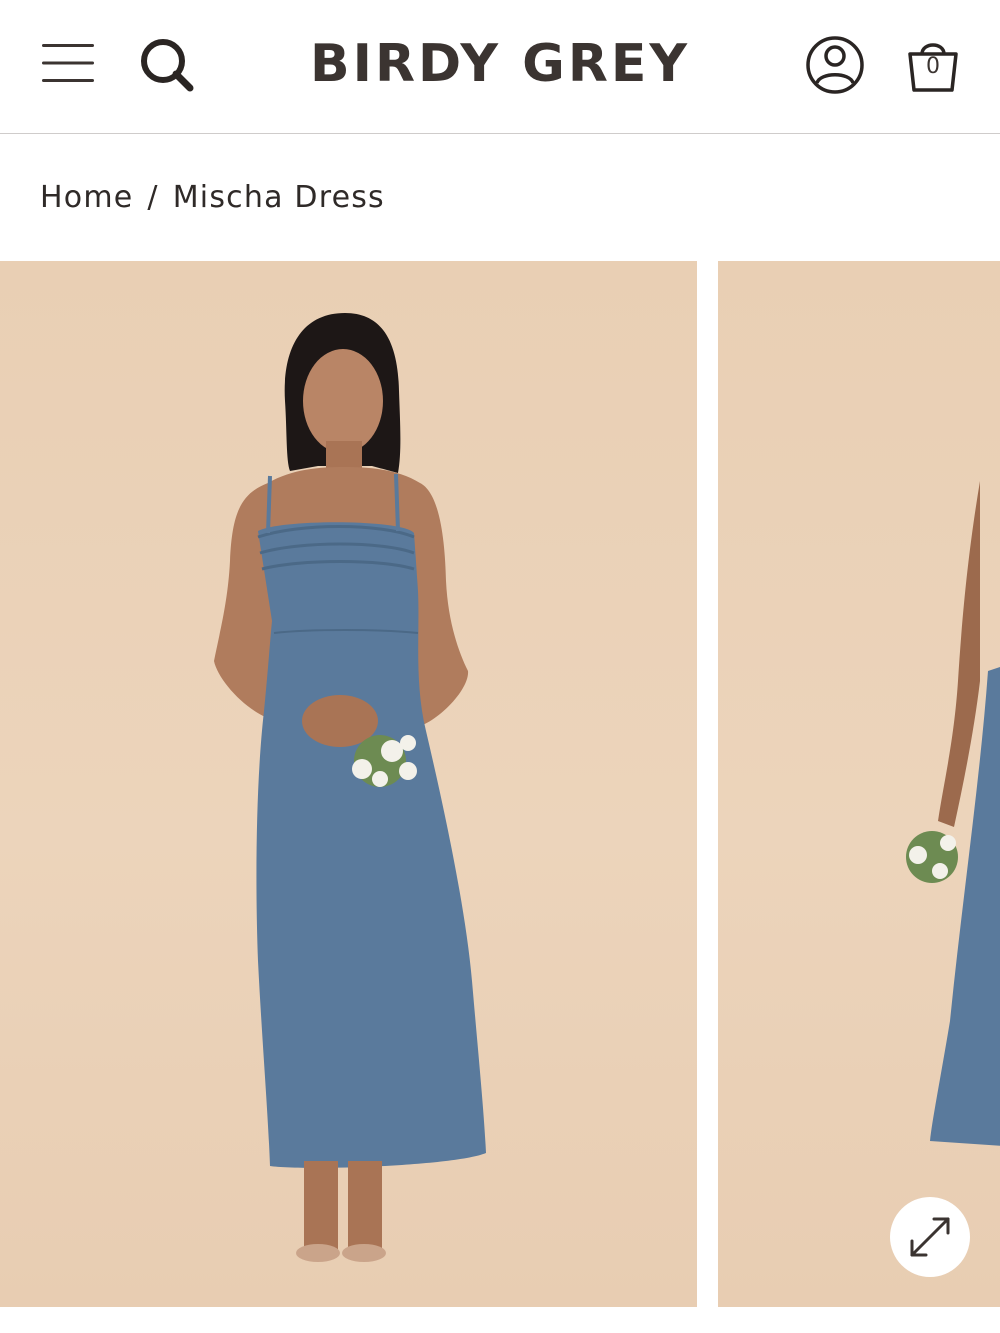 Image resolution: width=1000 pixels, height=1333 pixels. I want to click on menu-button, so click(68, 63).